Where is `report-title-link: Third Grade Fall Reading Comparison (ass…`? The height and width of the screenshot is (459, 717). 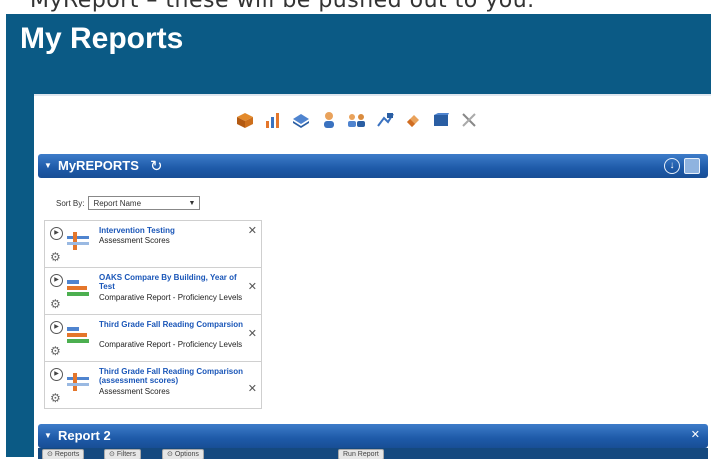
report-title-link: Third Grade Fall Reading Comparison (ass… is located at coordinates (173, 376).